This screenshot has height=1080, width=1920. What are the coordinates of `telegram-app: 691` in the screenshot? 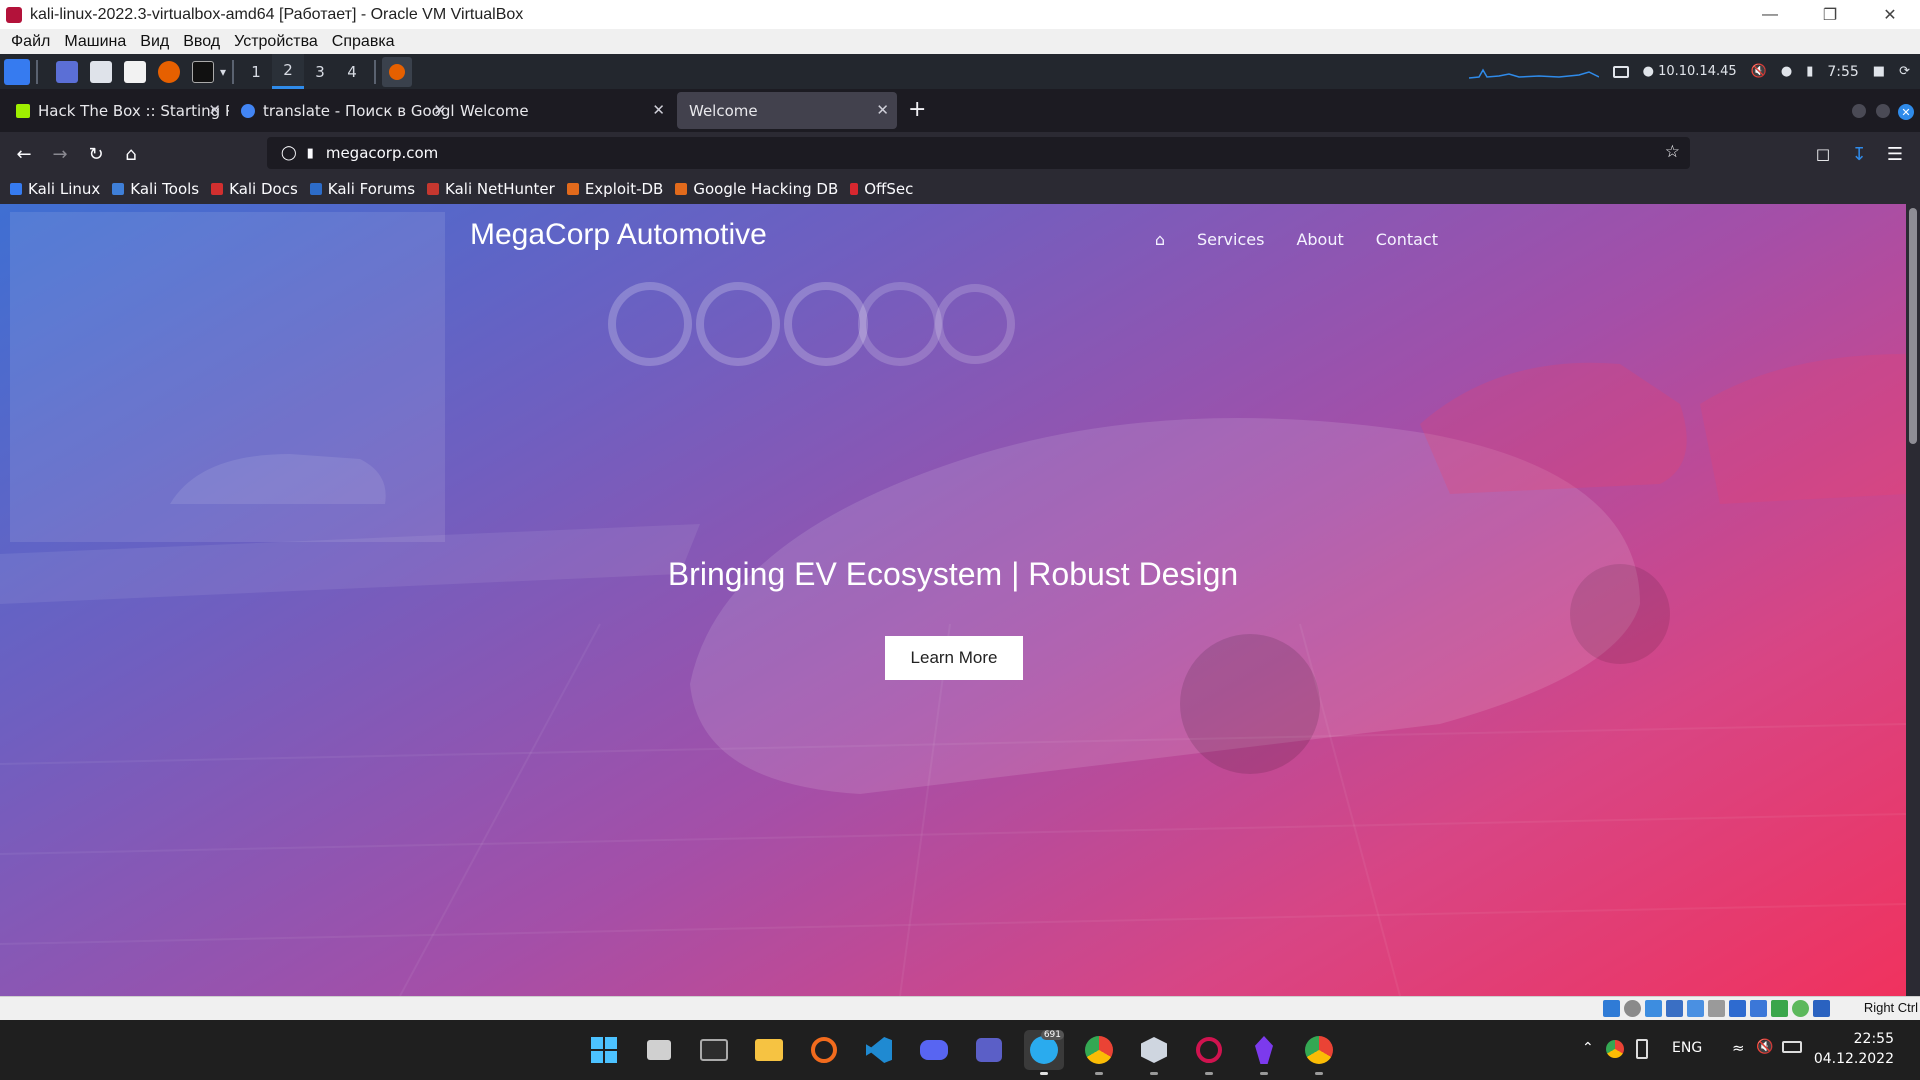 It's located at (1044, 1052).